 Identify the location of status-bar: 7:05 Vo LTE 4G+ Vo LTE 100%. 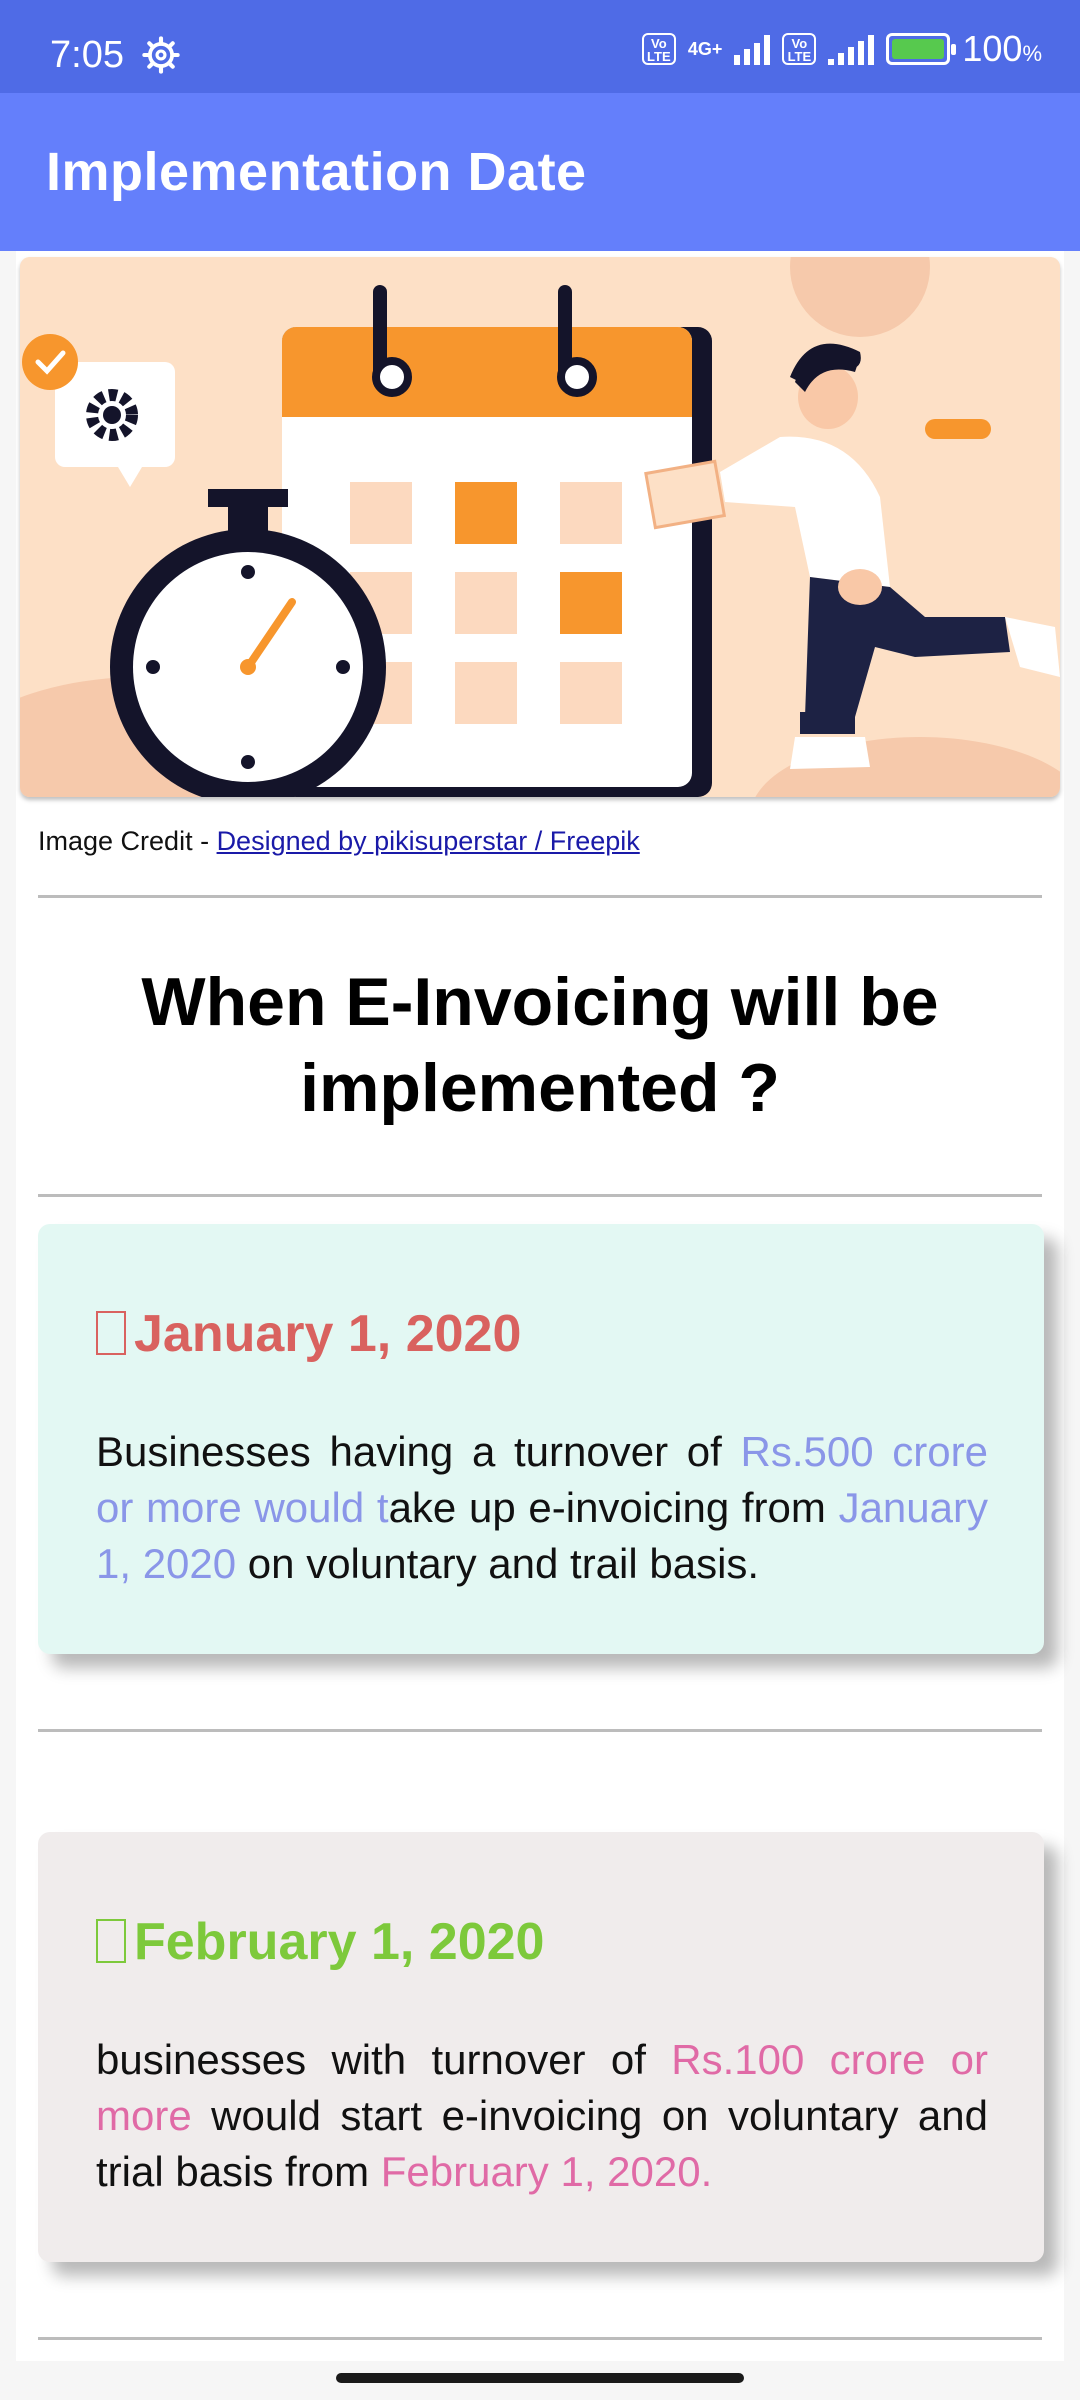
(540, 46).